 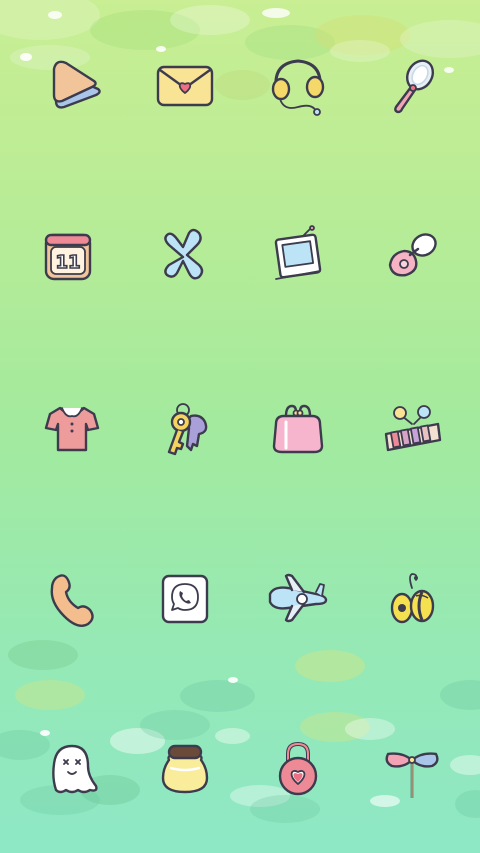 I want to click on shirt-icon, so click(x=72, y=429).